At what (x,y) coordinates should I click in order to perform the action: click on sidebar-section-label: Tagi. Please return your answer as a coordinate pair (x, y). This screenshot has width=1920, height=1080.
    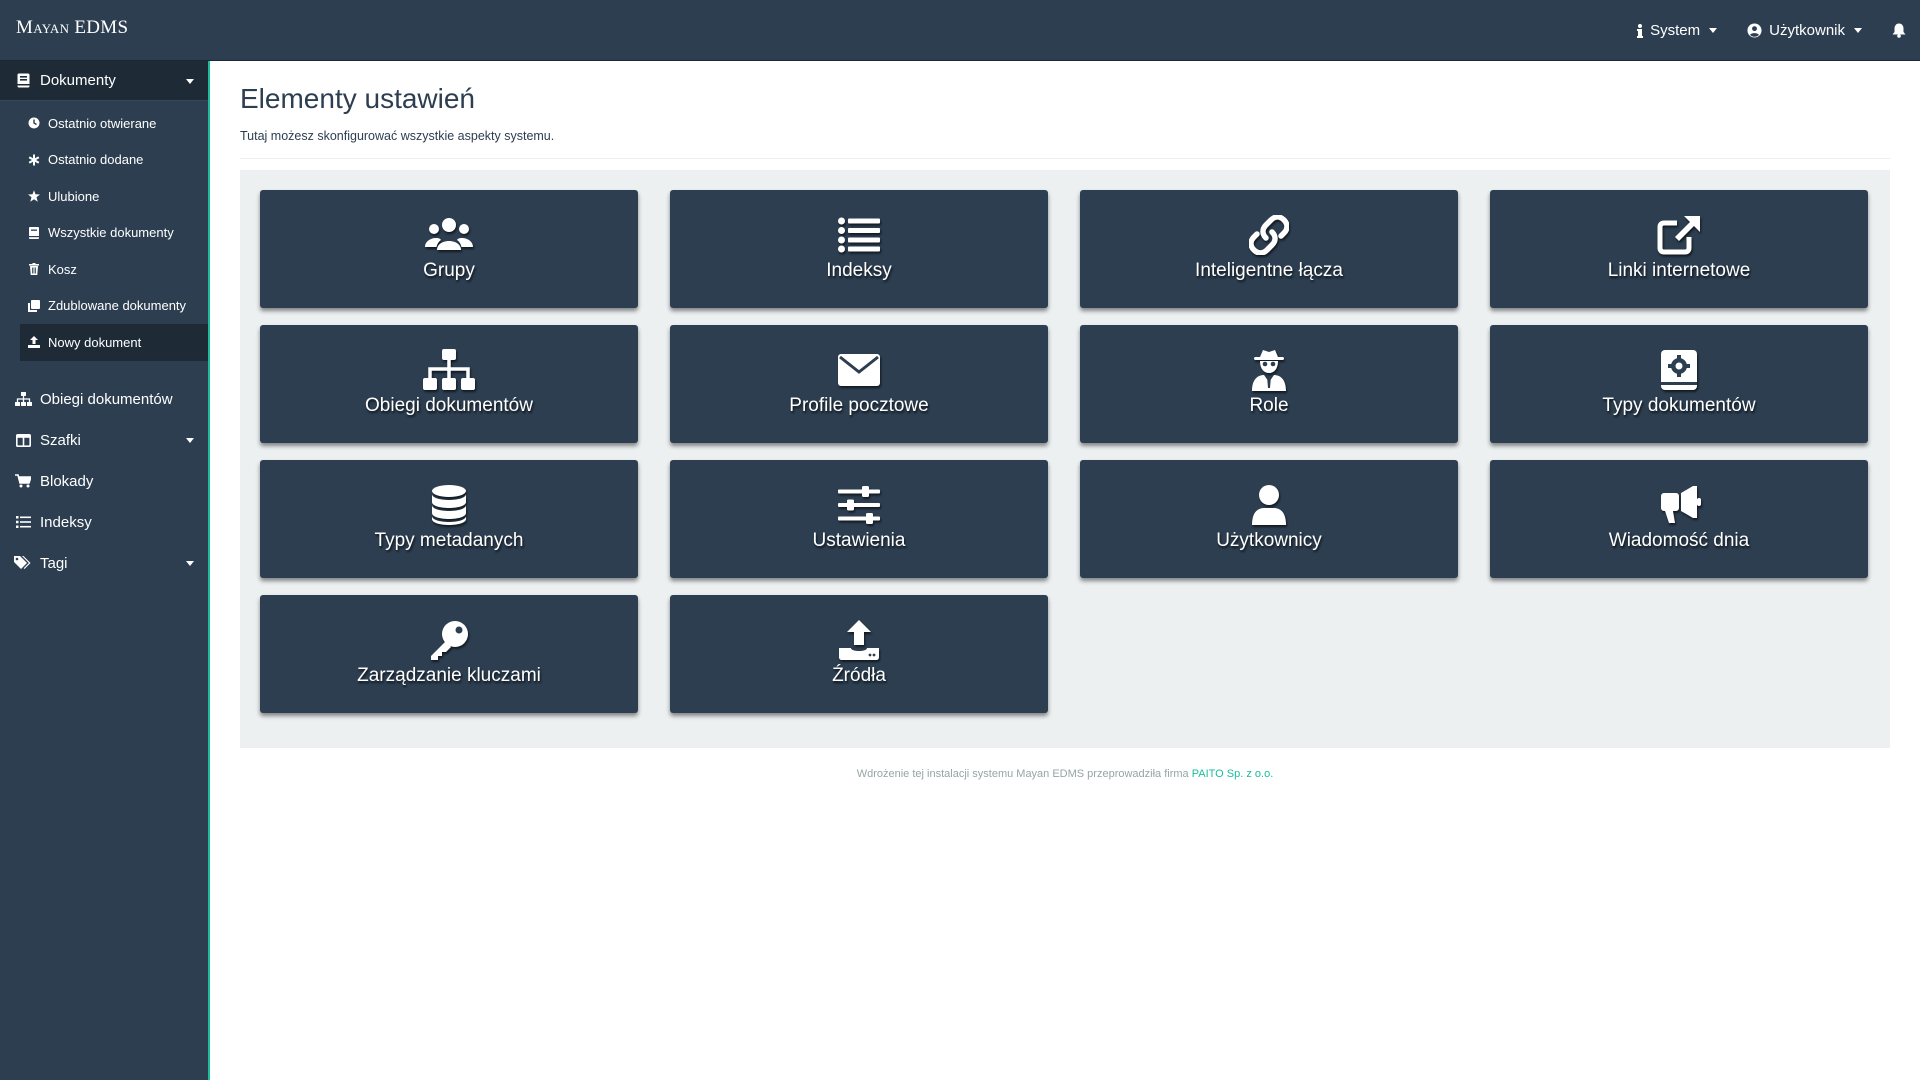
    Looking at the image, I should click on (54, 563).